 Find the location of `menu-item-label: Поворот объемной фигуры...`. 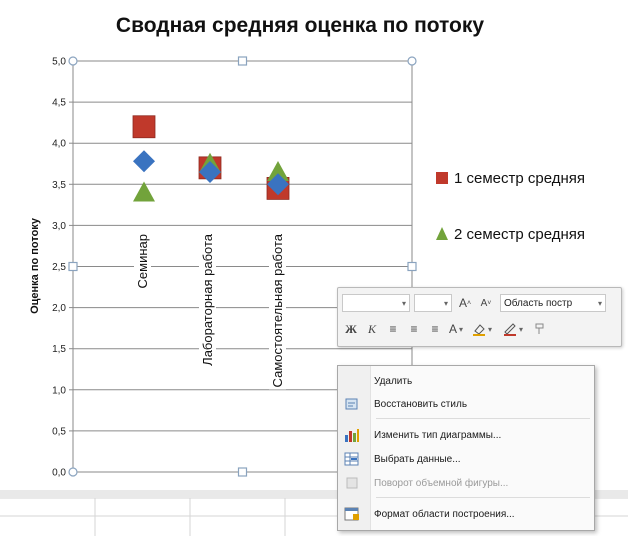

menu-item-label: Поворот объемной фигуры... is located at coordinates (441, 483).